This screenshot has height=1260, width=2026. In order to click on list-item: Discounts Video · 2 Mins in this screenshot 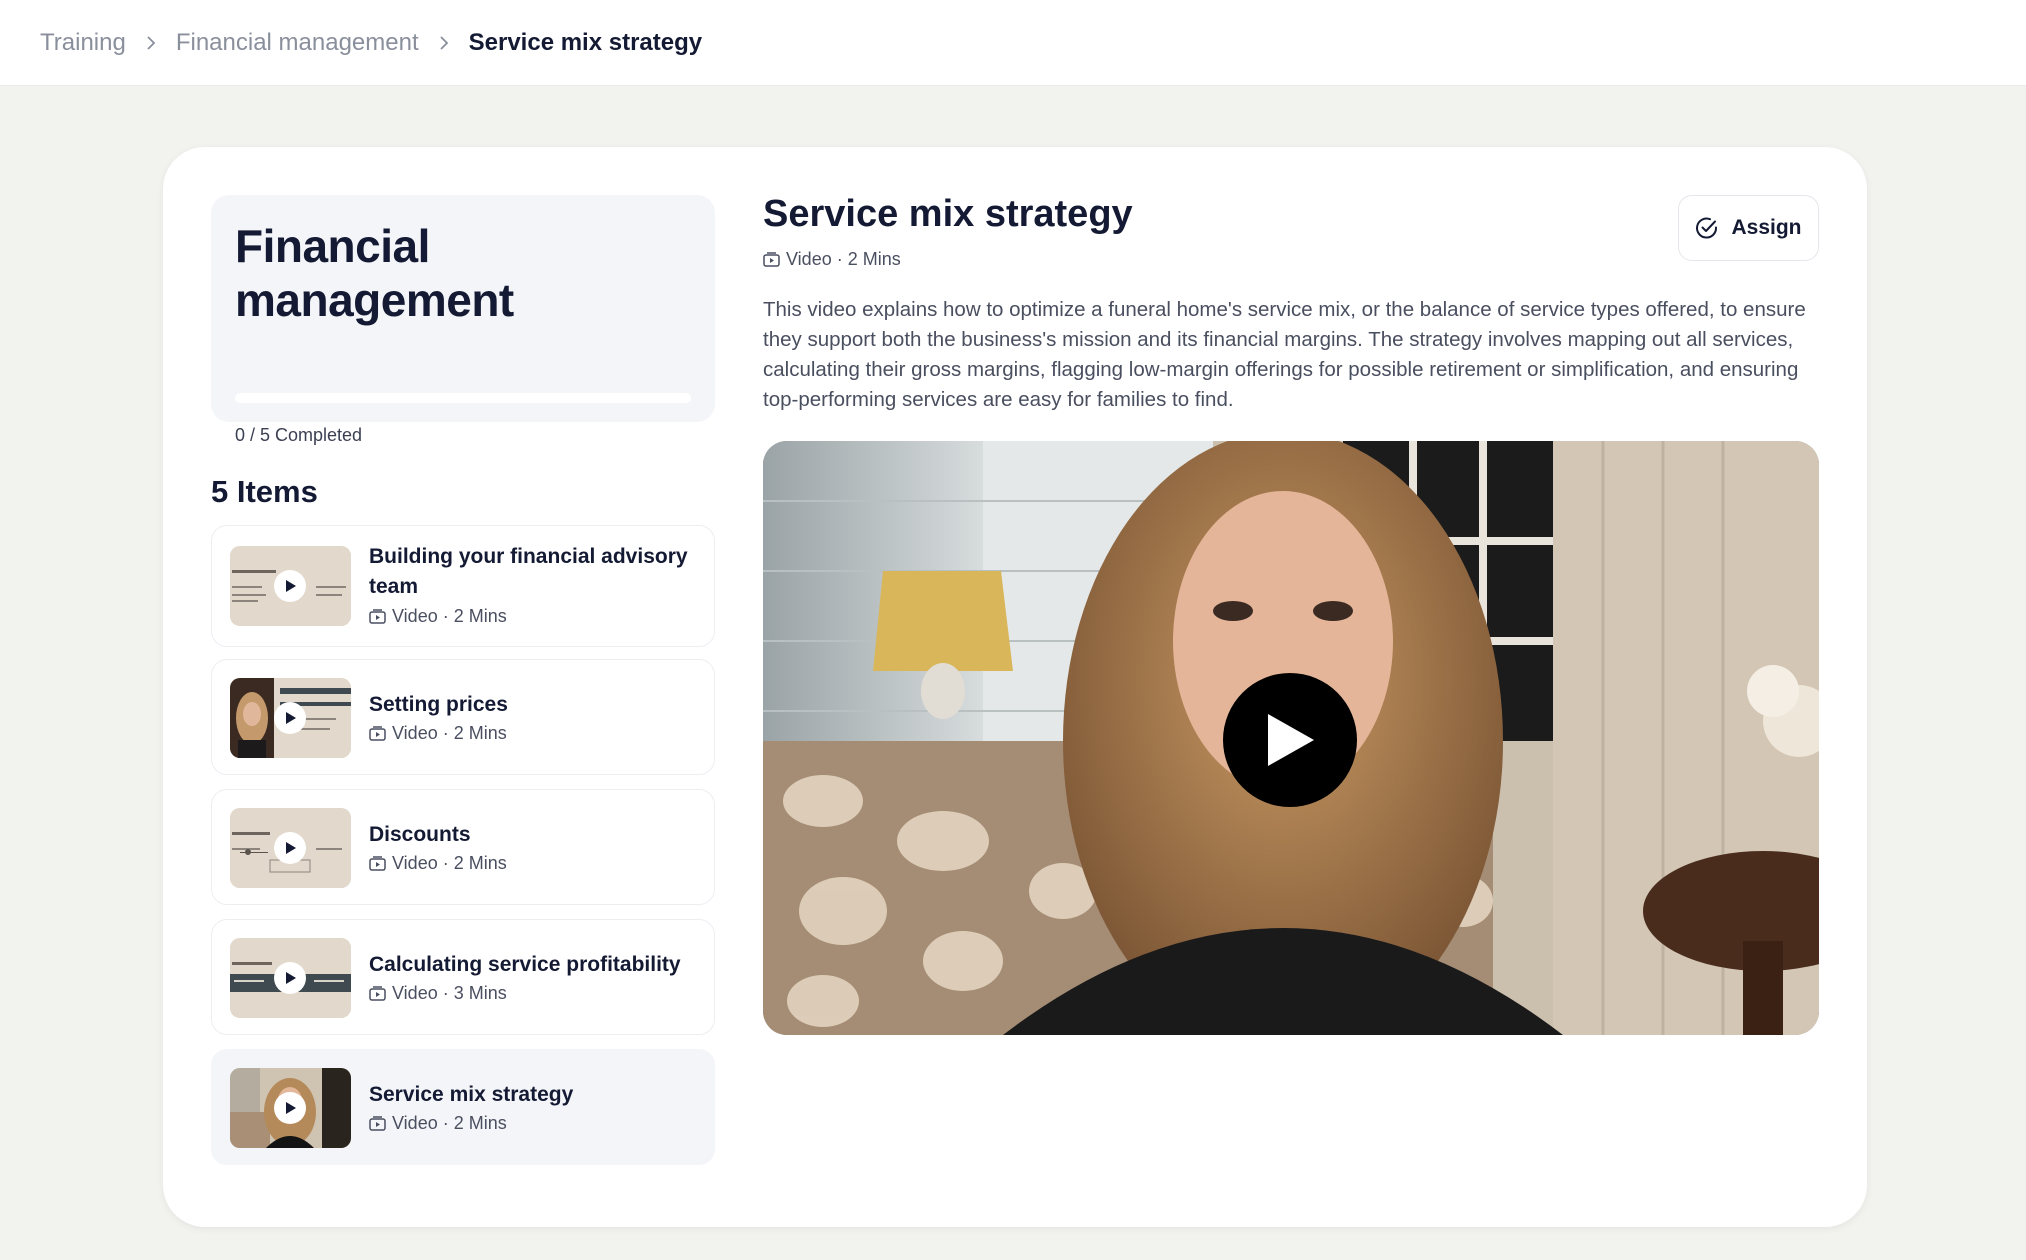, I will do `click(463, 847)`.